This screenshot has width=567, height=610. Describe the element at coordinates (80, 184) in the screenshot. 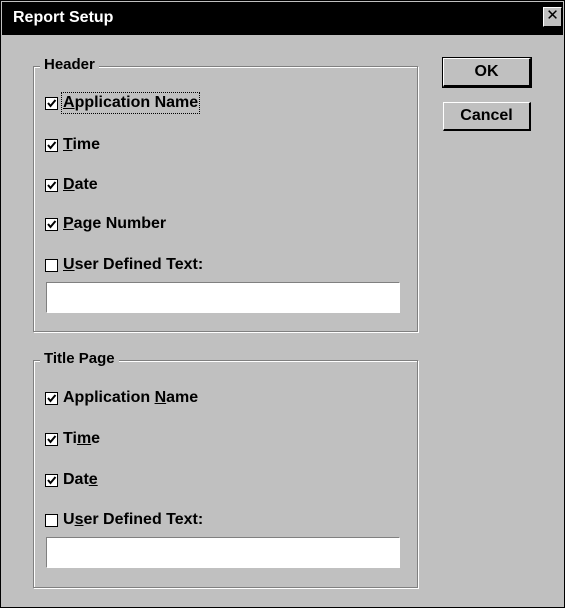

I see `header-date-label: Date` at that location.